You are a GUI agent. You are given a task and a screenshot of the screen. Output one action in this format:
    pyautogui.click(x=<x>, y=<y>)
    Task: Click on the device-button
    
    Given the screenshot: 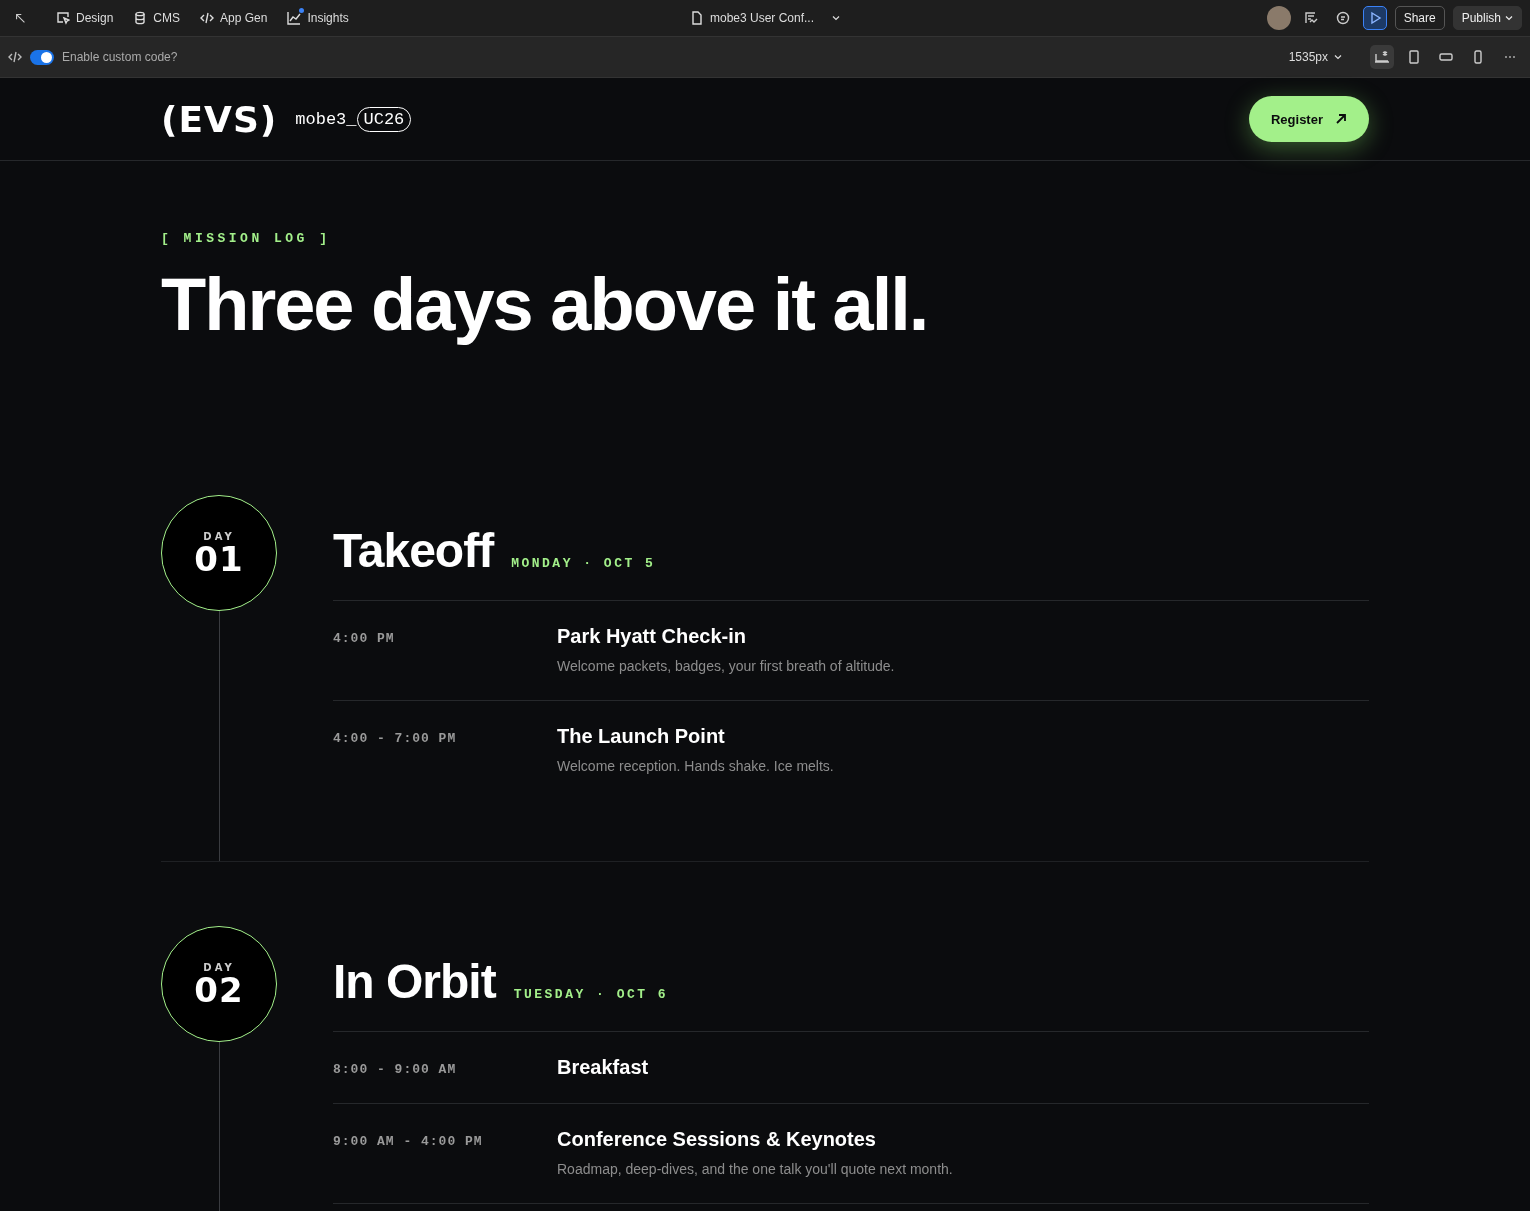 What is the action you would take?
    pyautogui.click(x=1382, y=57)
    